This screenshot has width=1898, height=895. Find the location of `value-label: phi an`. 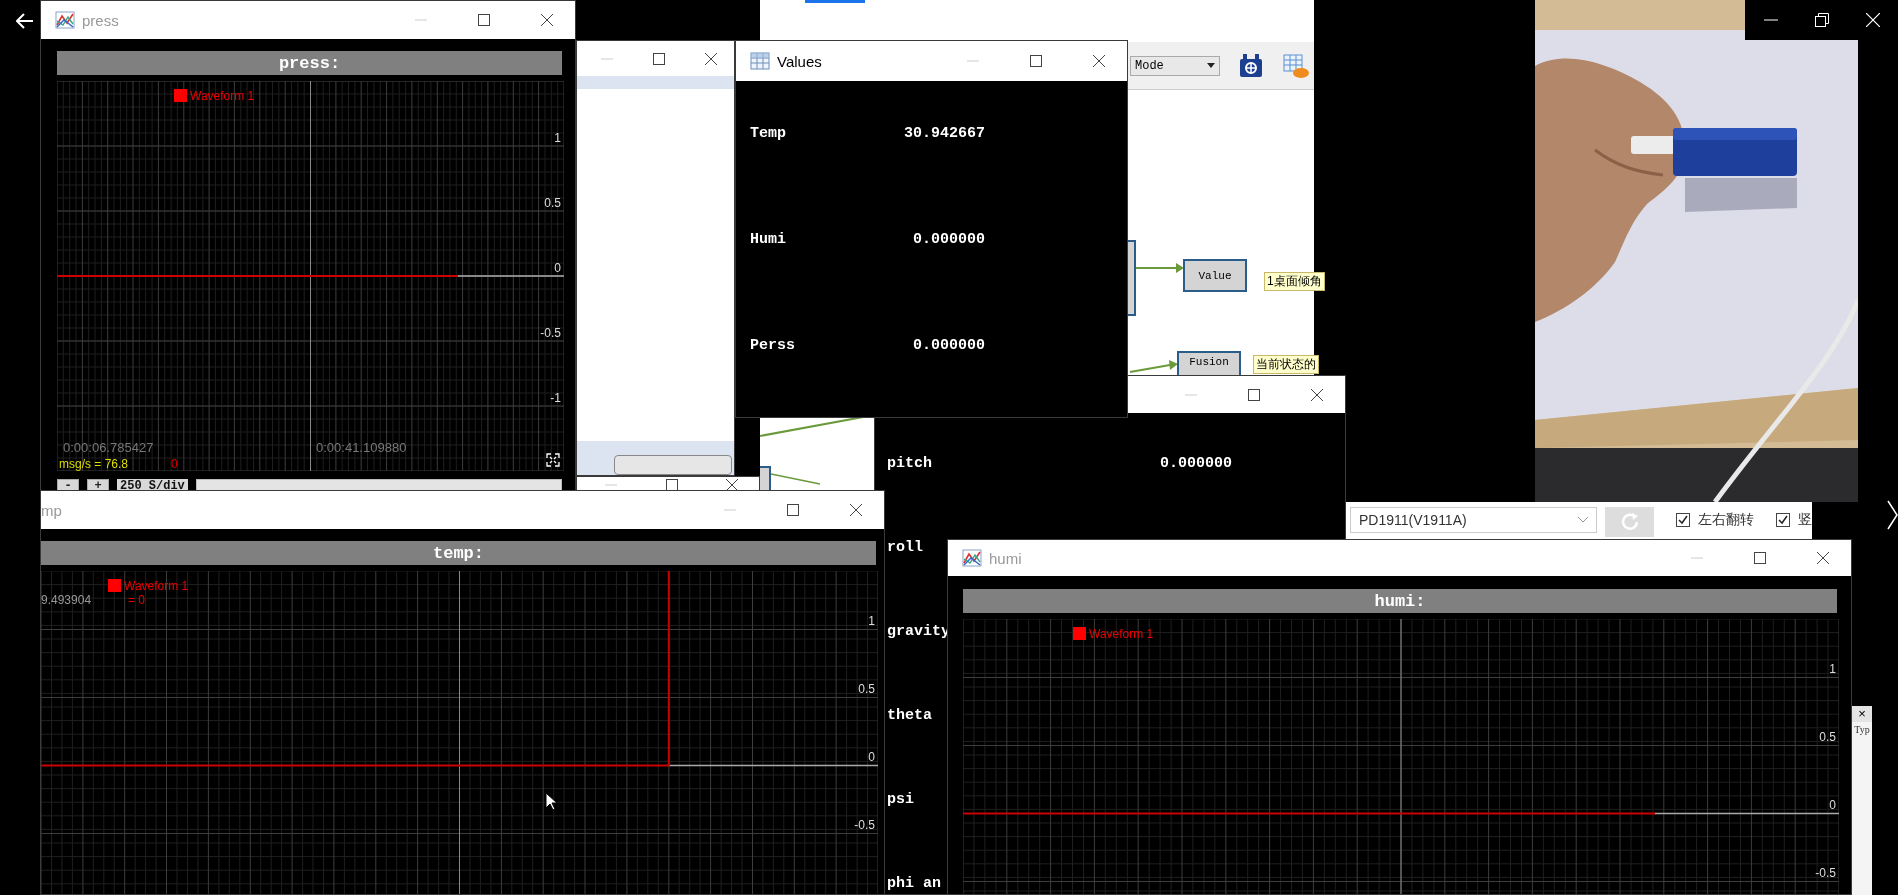

value-label: phi an is located at coordinates (914, 883).